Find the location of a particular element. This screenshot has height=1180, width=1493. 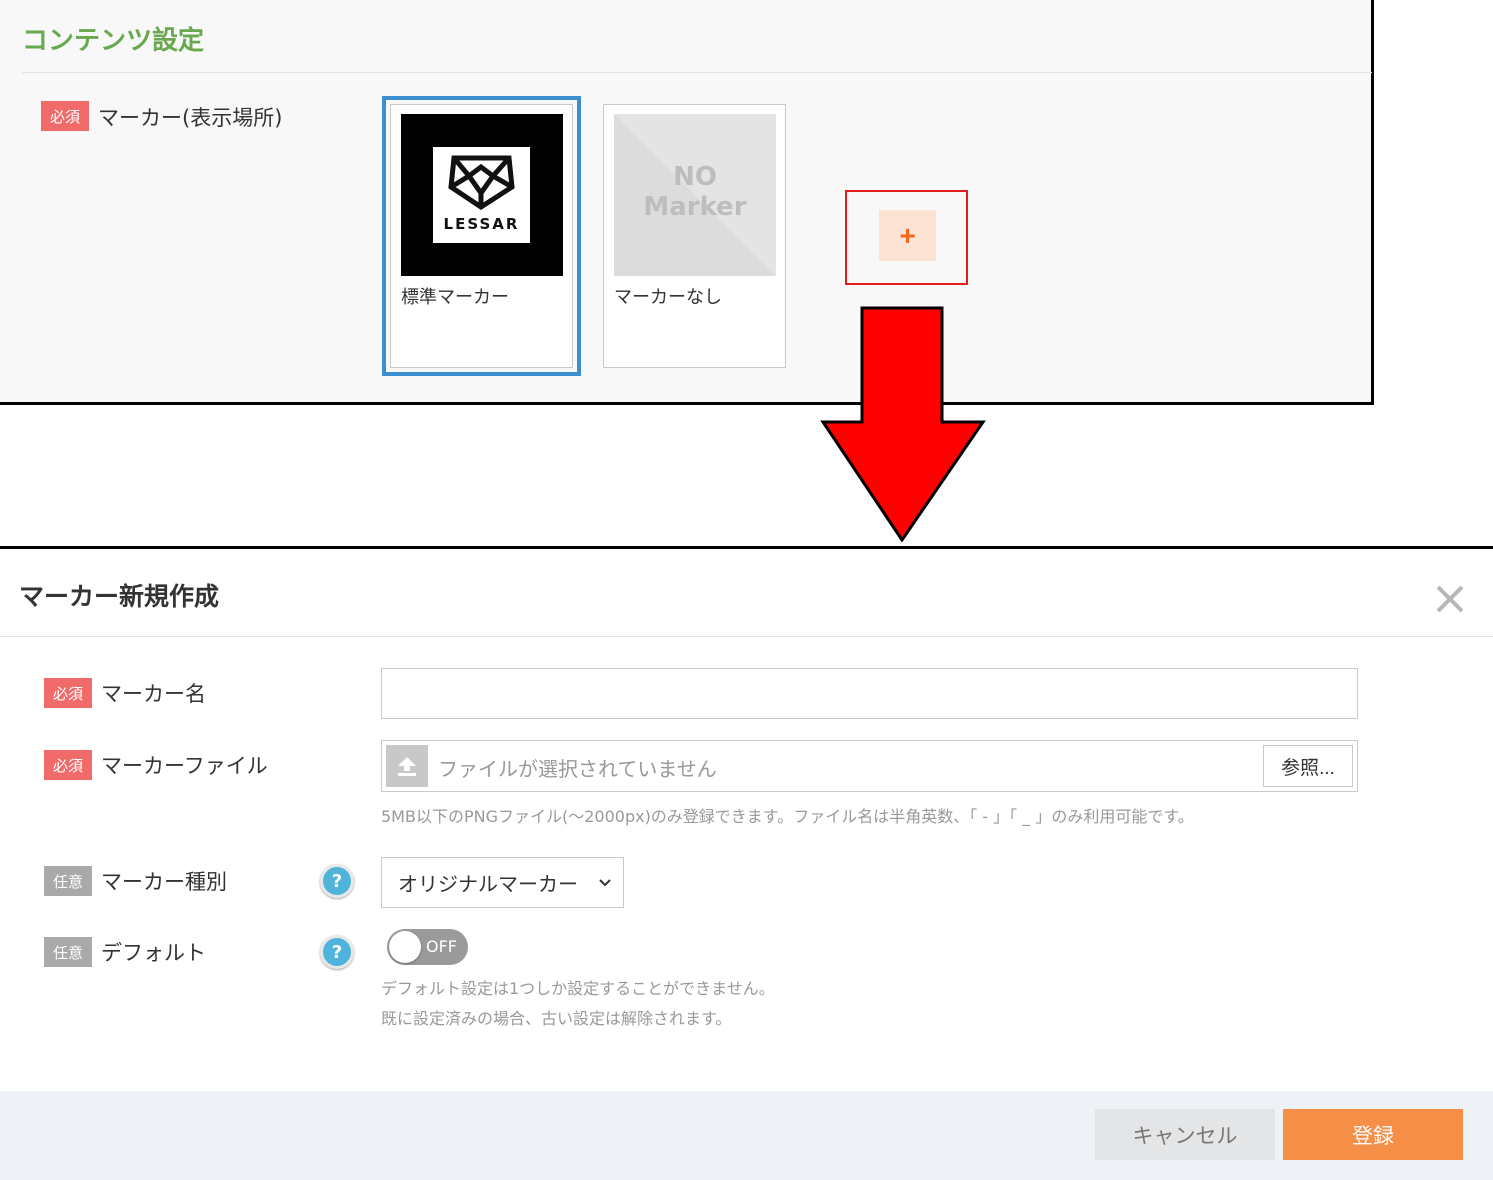

marker-type-select: オリジナルマーカー is located at coordinates (502, 882).